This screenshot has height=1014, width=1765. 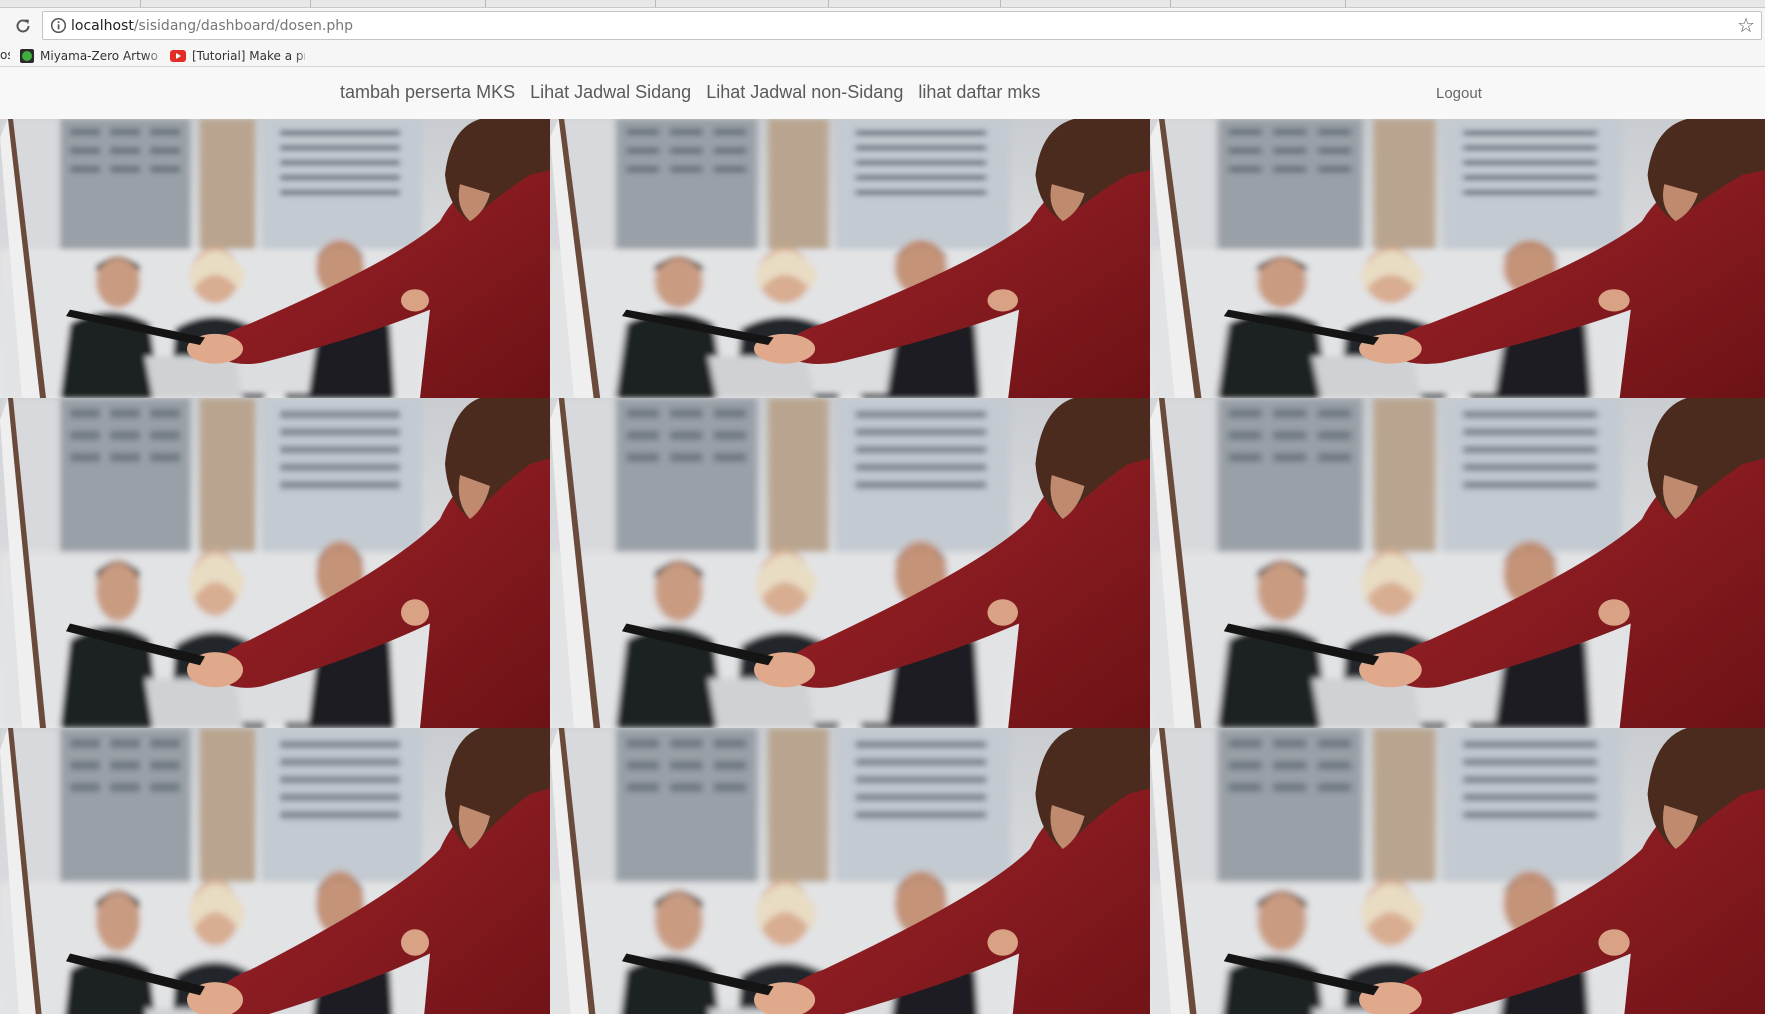 What do you see at coordinates (58, 25) in the screenshot?
I see `info-icon` at bounding box center [58, 25].